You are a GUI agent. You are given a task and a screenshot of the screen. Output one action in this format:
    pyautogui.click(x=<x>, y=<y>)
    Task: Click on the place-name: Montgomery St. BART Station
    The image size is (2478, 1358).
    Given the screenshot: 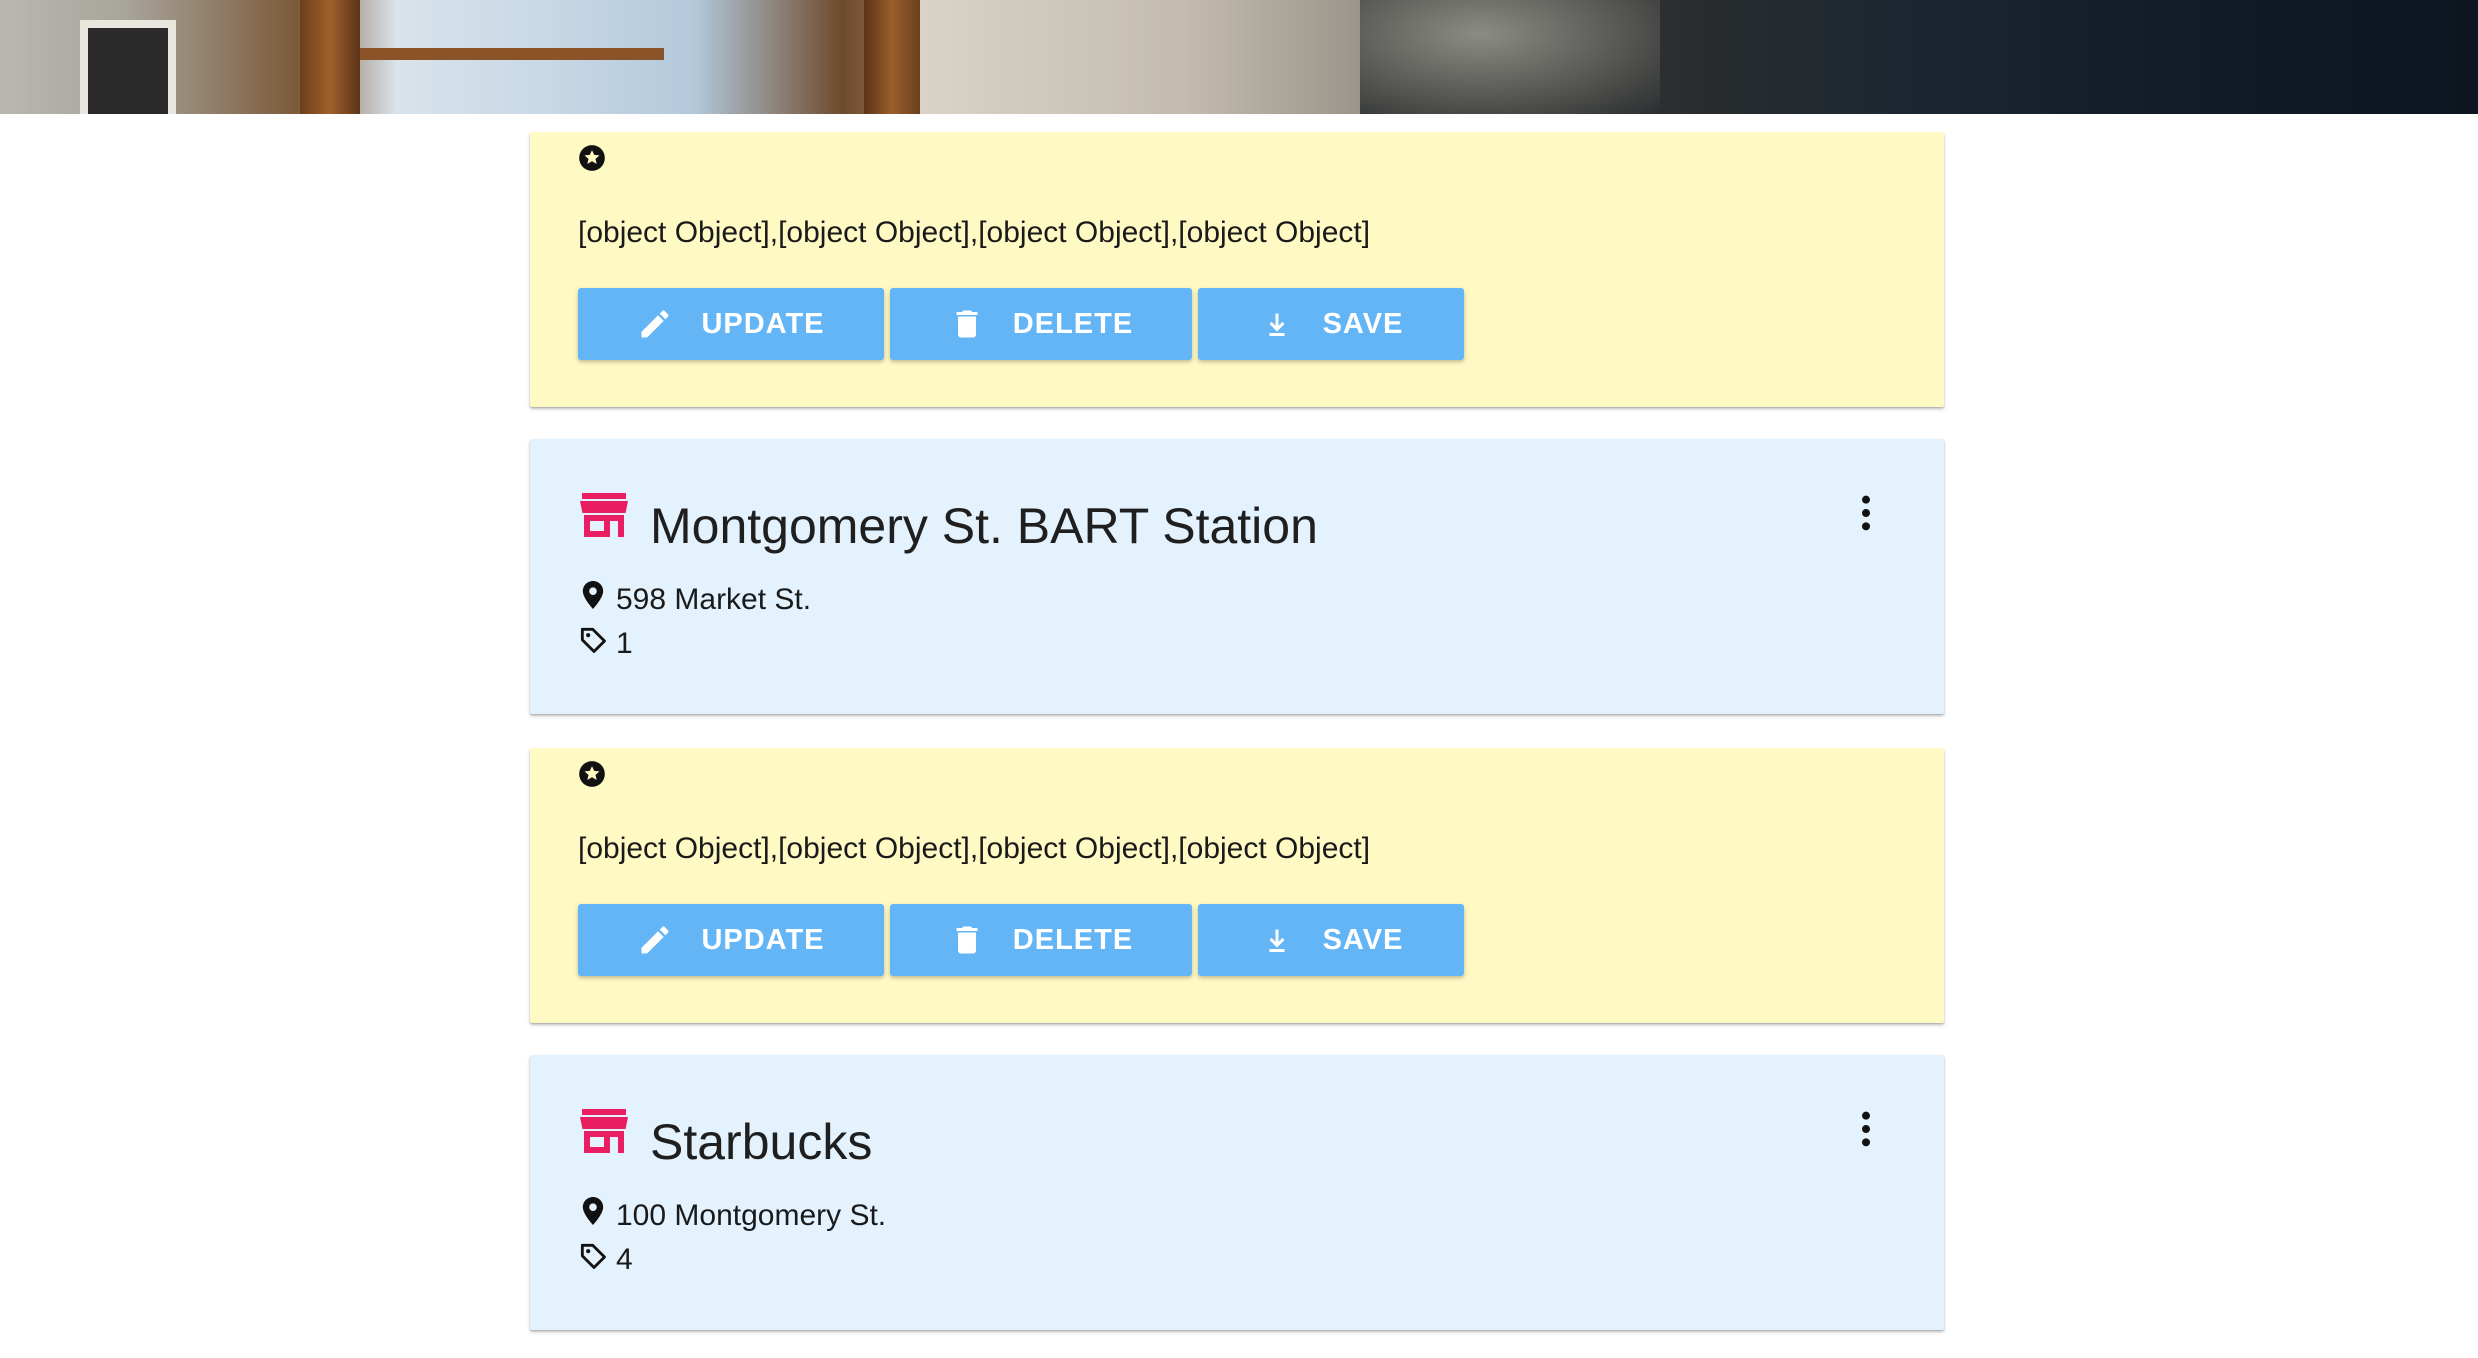 What is the action you would take?
    pyautogui.click(x=984, y=526)
    